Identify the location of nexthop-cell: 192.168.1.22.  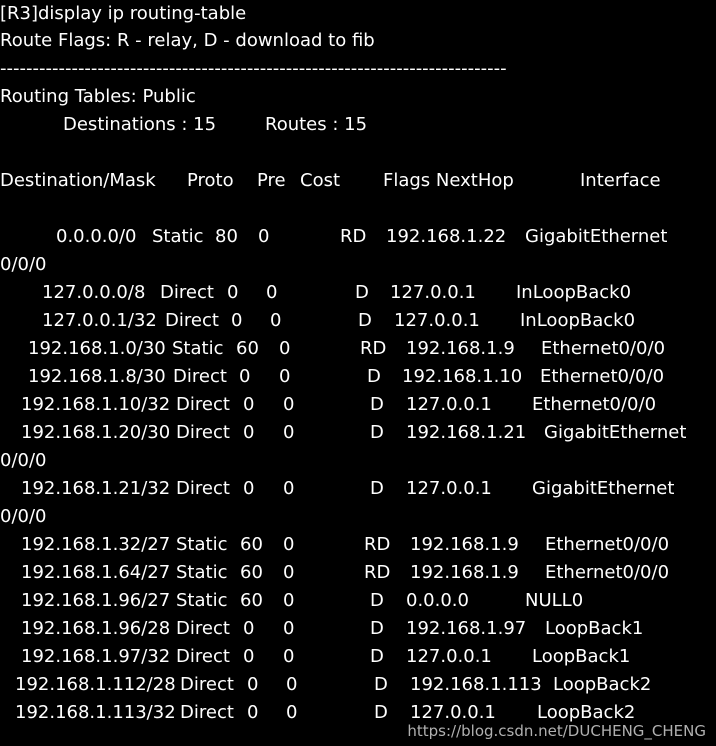
(446, 236).